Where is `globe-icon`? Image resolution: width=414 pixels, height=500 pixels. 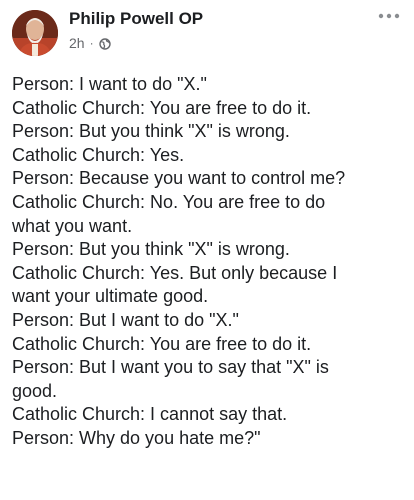 globe-icon is located at coordinates (104, 43).